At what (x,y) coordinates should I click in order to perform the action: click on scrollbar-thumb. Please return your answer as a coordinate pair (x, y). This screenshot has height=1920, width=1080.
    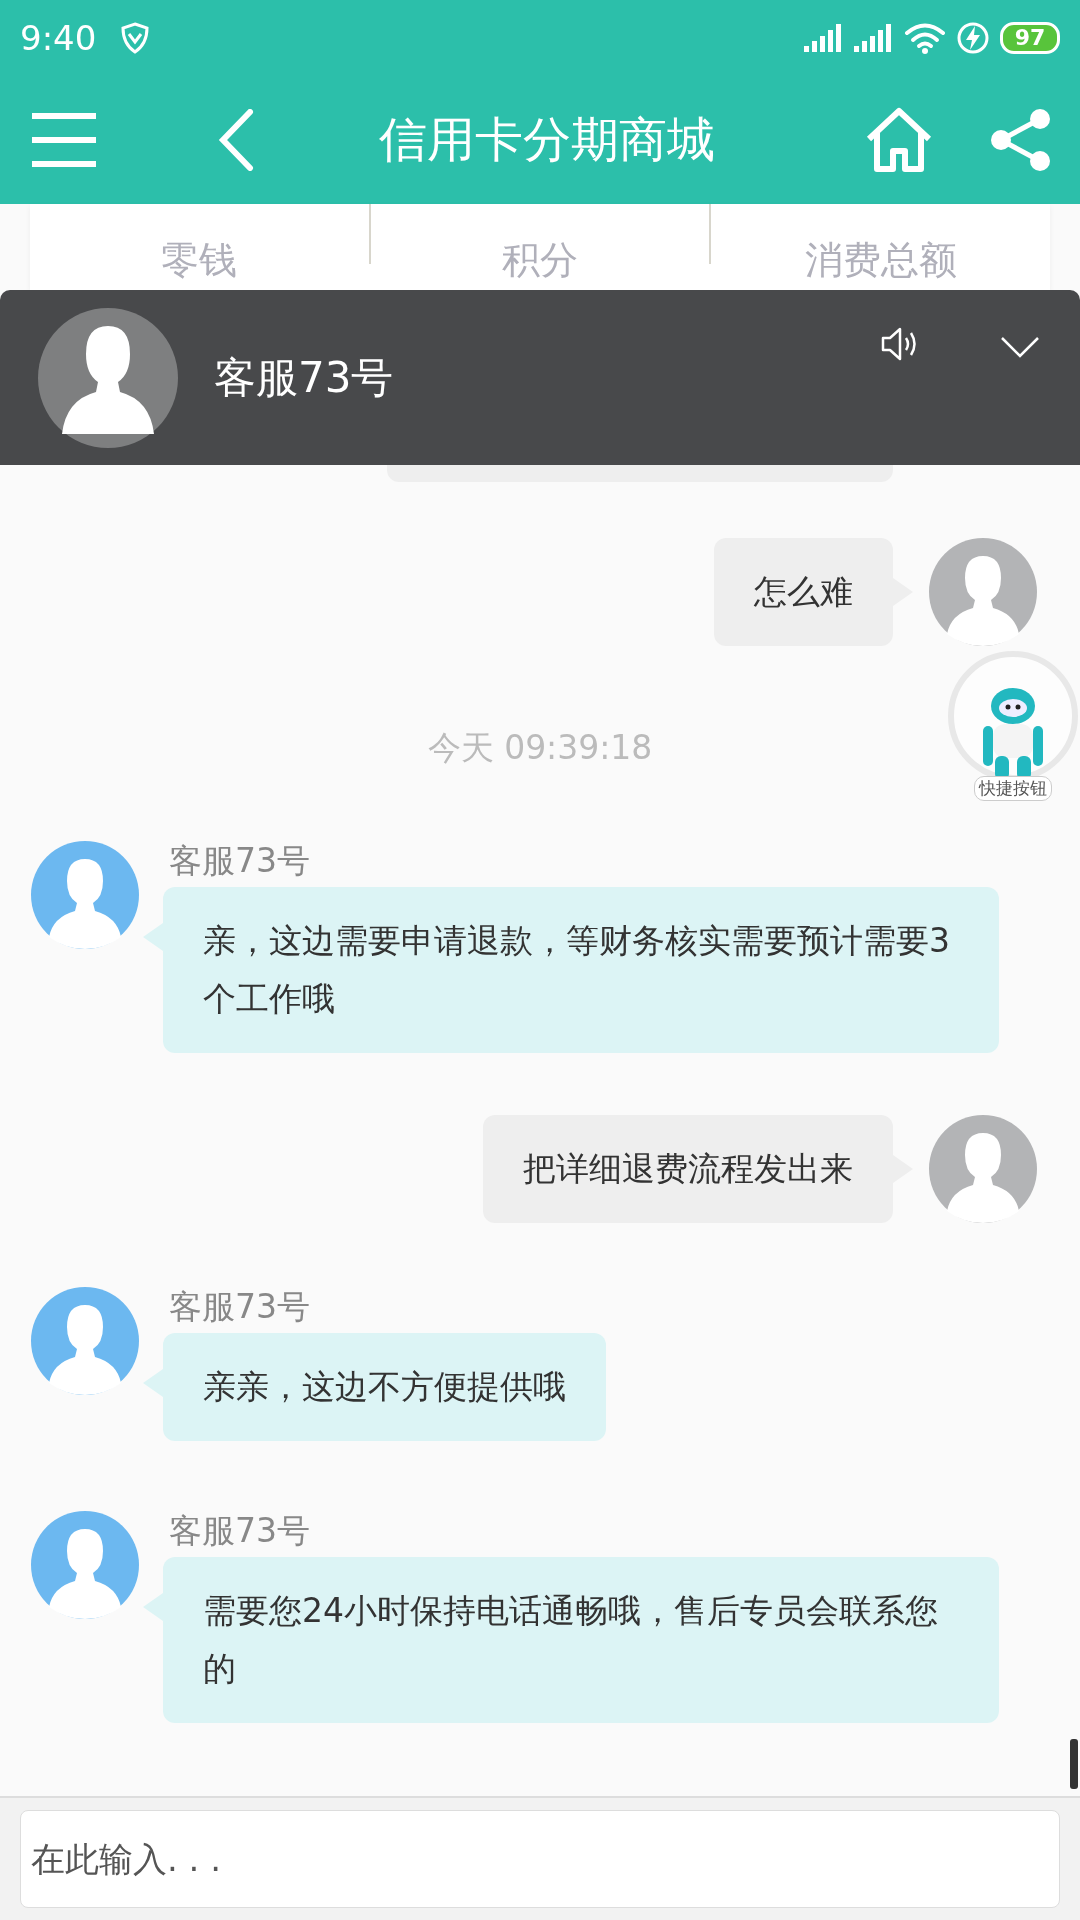
    Looking at the image, I should click on (1074, 1764).